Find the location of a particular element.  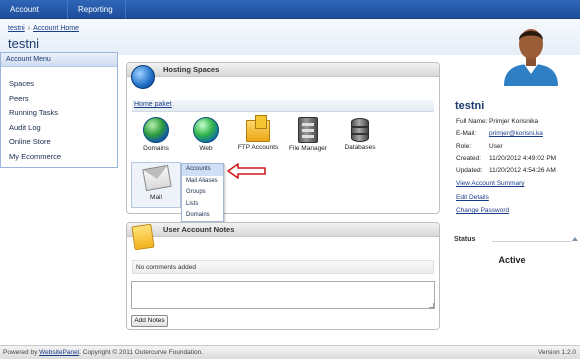

top-navigation: Account Home Reporting is located at coordinates (290, 16).